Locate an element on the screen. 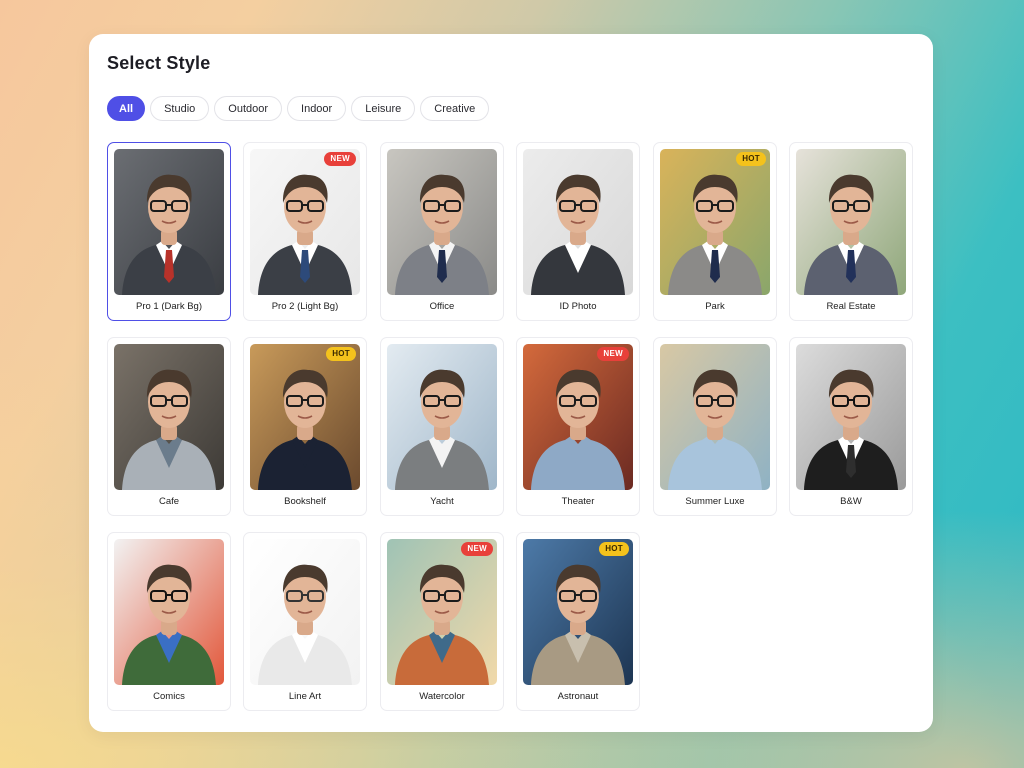  style-card-theater: NEW Theater is located at coordinates (578, 426).